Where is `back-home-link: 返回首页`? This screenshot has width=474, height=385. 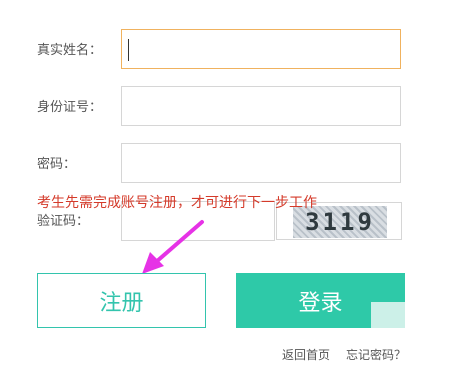
back-home-link: 返回首页 is located at coordinates (306, 354).